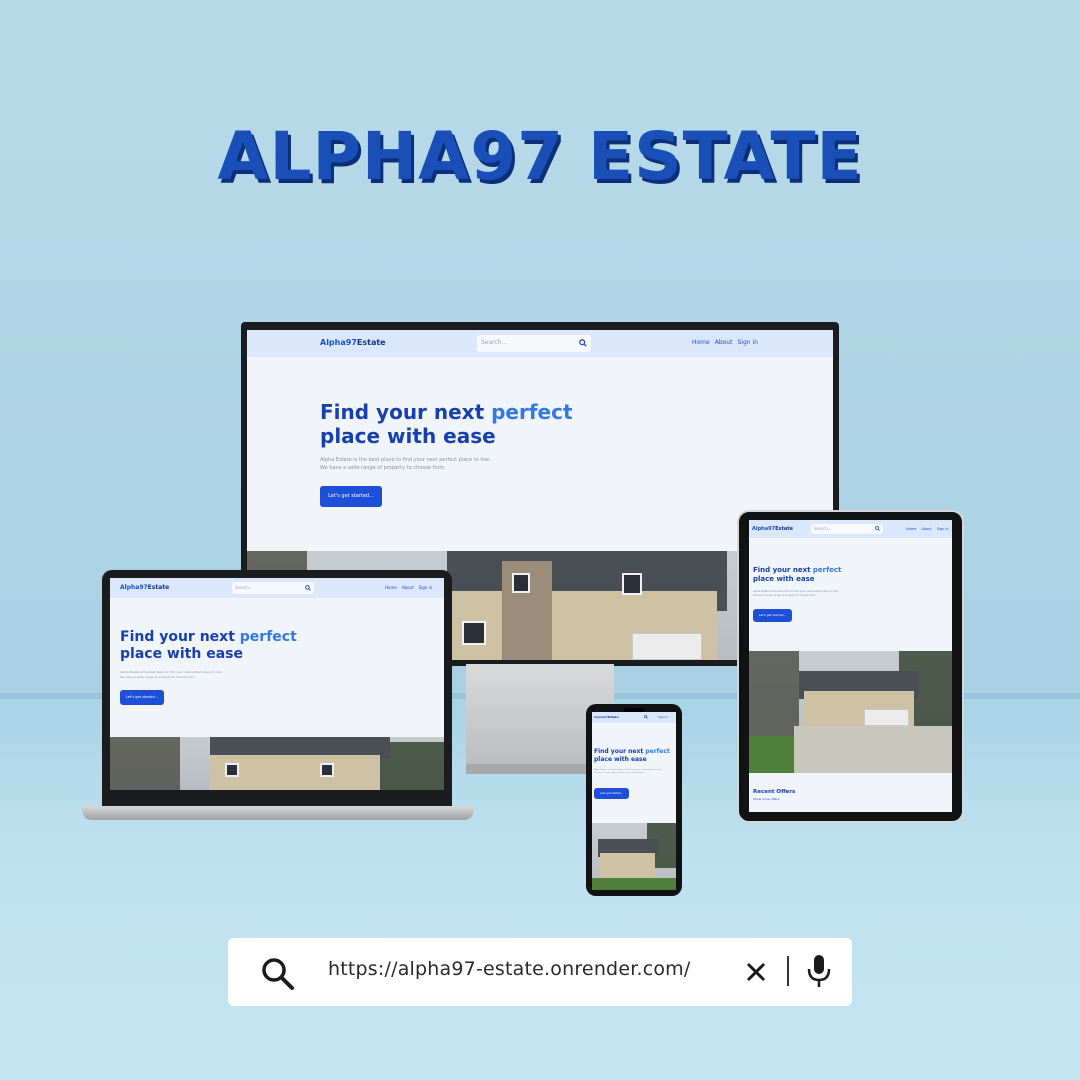 This screenshot has height=1080, width=1080. Describe the element at coordinates (540, 156) in the screenshot. I see `headline: ALPHA97 ESTATE` at that location.